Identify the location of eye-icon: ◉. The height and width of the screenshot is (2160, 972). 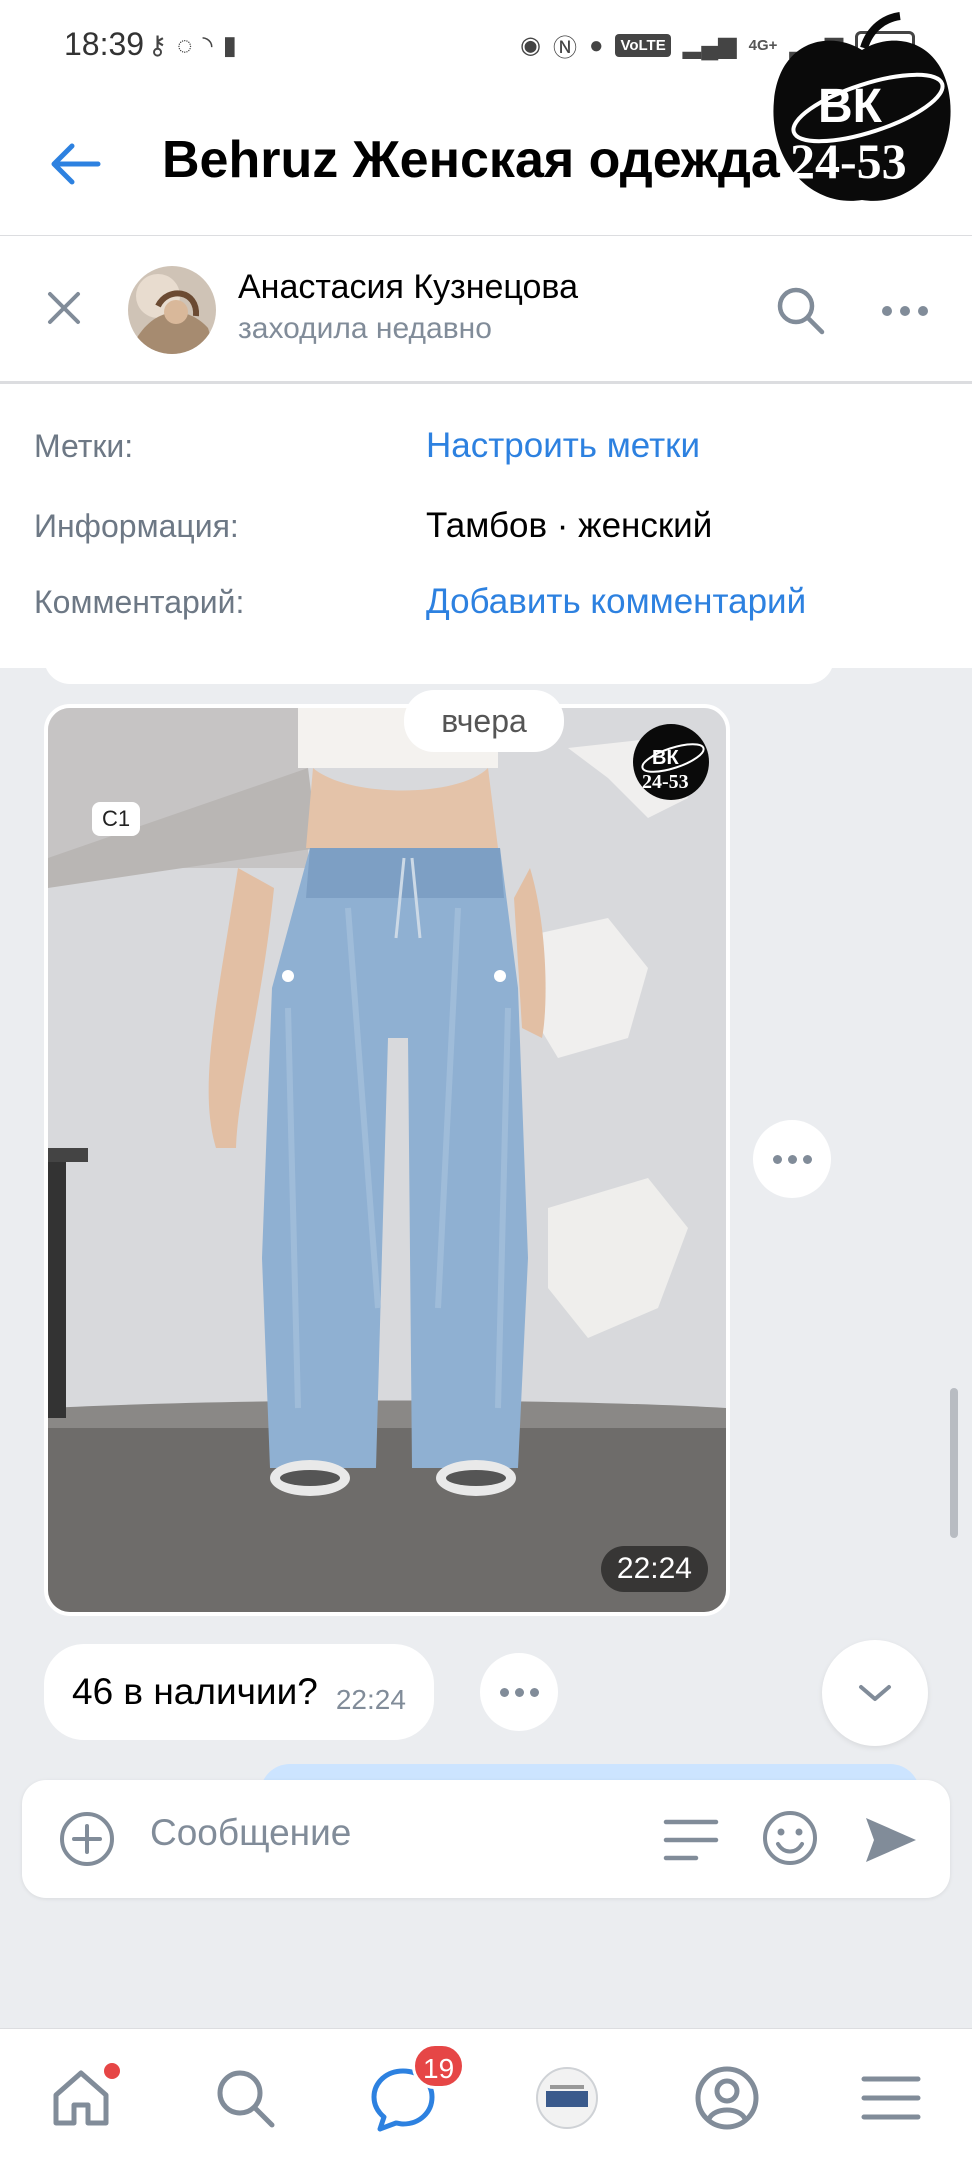
(530, 45).